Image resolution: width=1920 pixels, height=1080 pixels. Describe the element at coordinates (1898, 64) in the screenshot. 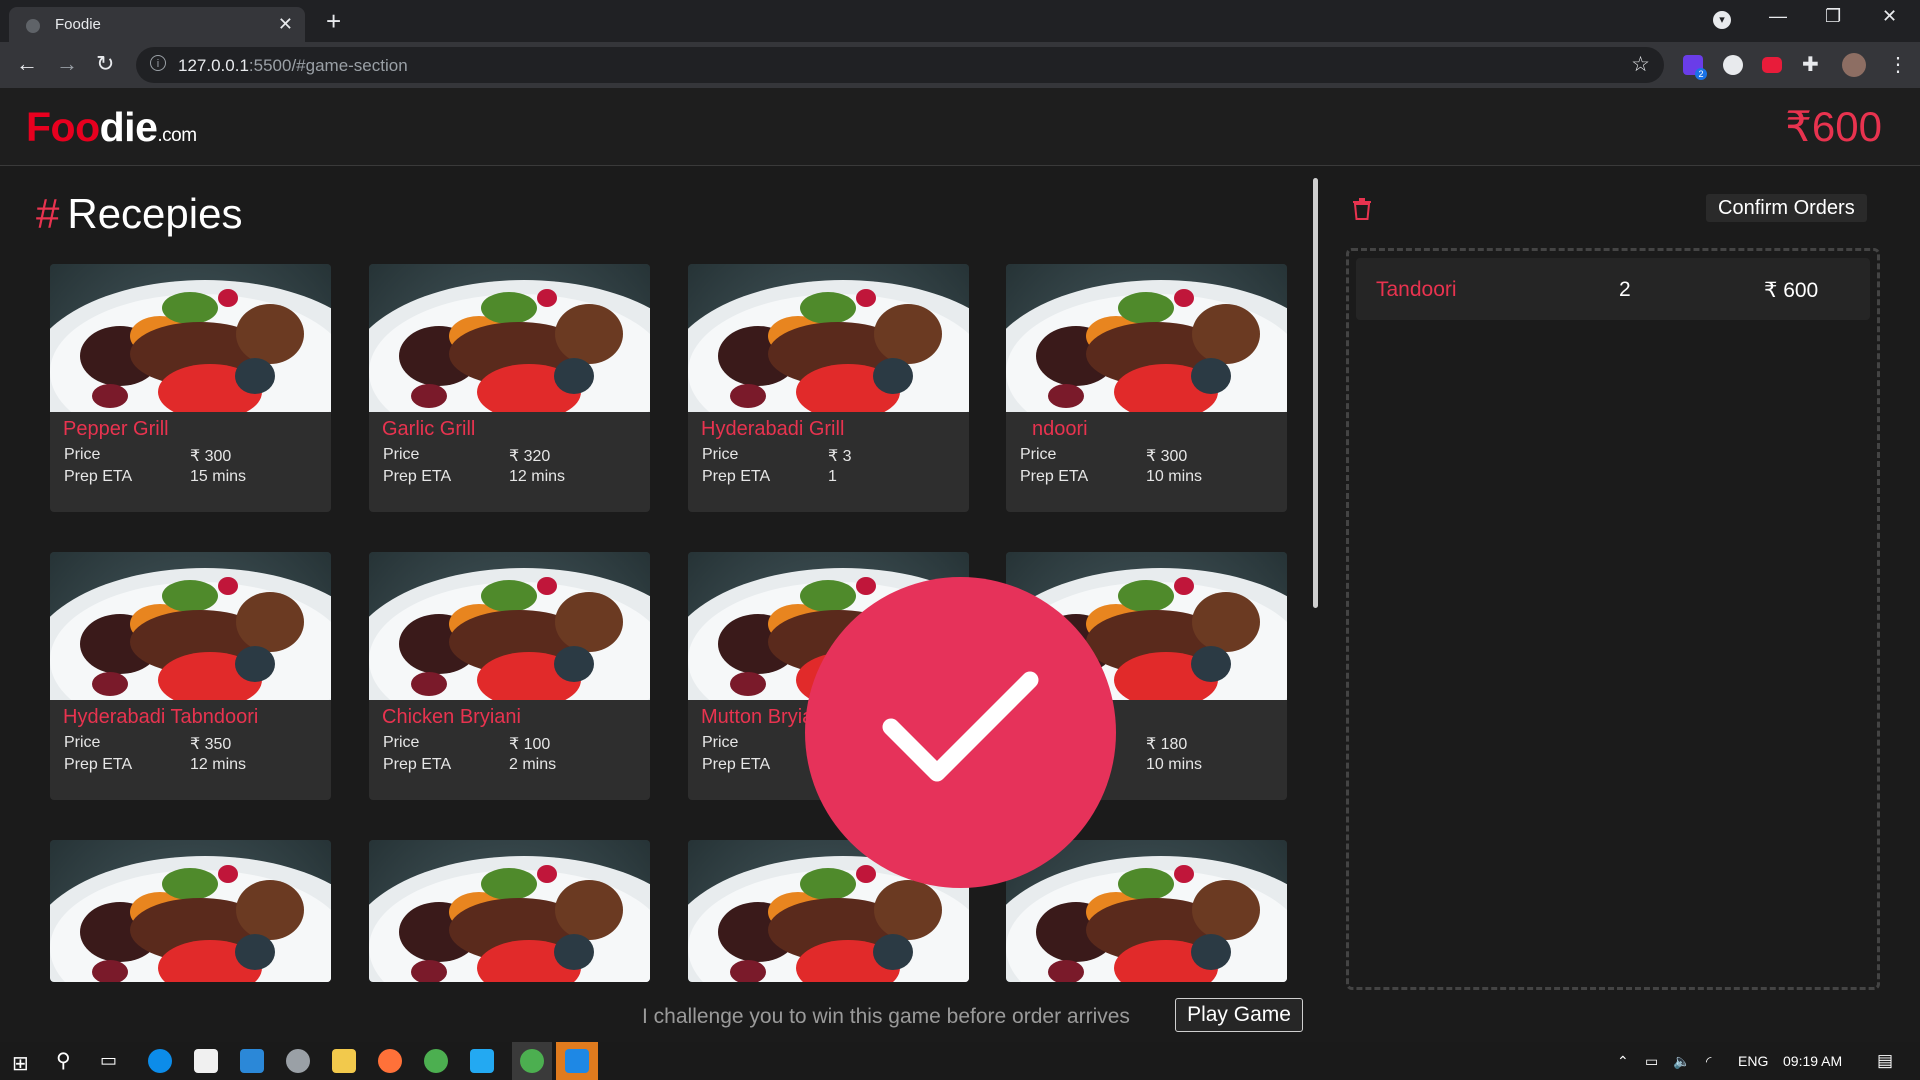

I see `browser-menu-icon: ⋮` at that location.